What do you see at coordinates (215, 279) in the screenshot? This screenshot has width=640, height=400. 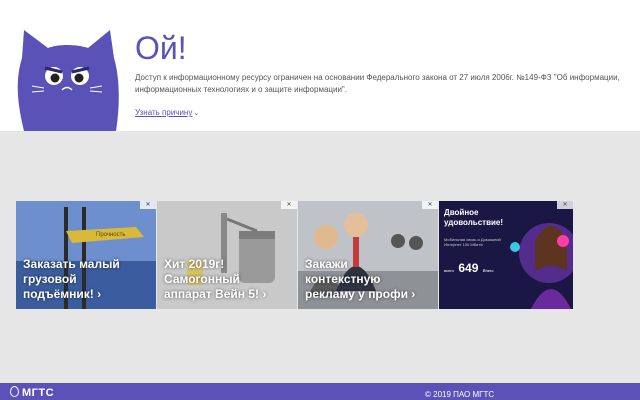 I see `ad-distiller-caption: Хит 2019г! Самогонный аппарат Вейн 5! ›` at bounding box center [215, 279].